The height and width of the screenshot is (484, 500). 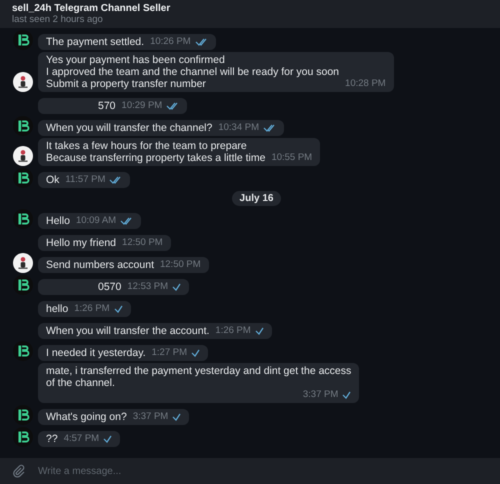 What do you see at coordinates (156, 152) in the screenshot?
I see `message-text: It takes a few hours for the team to prepare Because transferring property takes a little time` at bounding box center [156, 152].